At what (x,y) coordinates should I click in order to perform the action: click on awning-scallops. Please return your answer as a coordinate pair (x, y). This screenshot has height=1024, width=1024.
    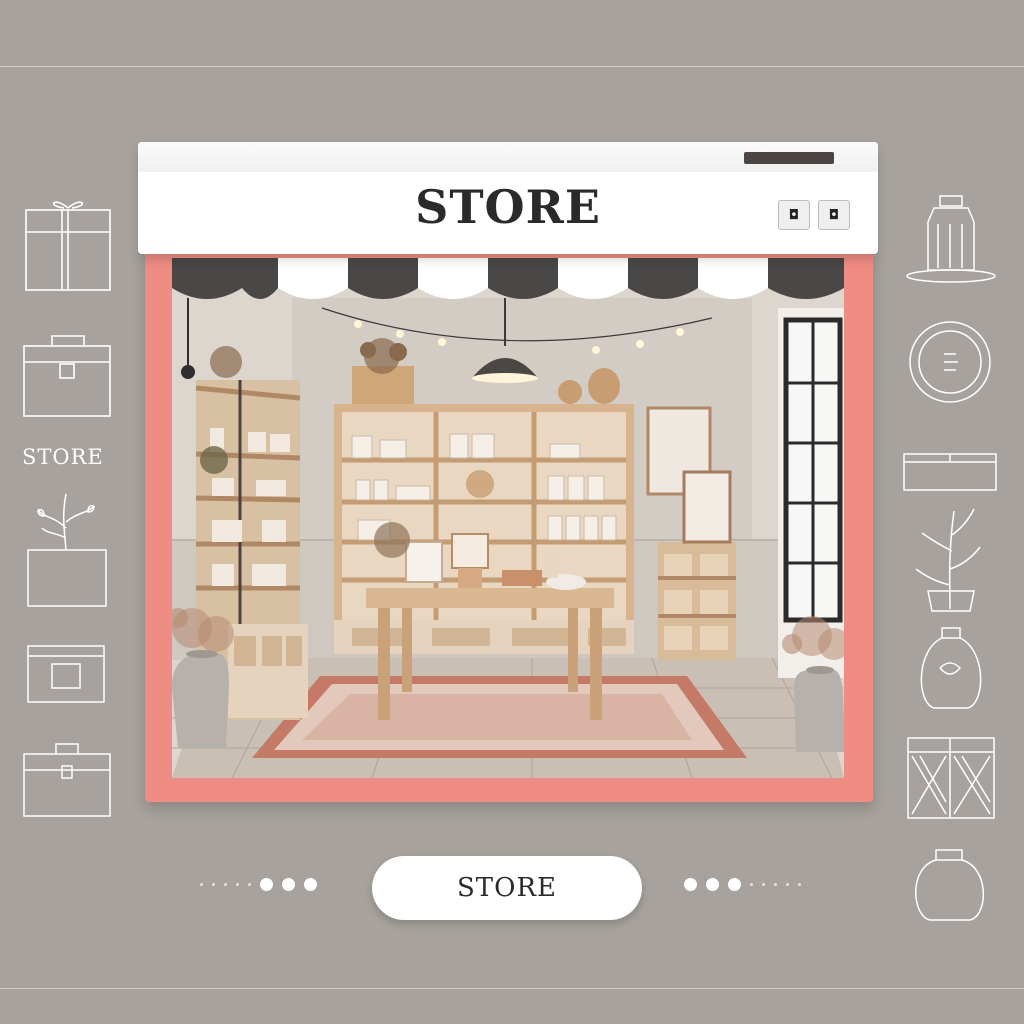
    Looking at the image, I should click on (508, 278).